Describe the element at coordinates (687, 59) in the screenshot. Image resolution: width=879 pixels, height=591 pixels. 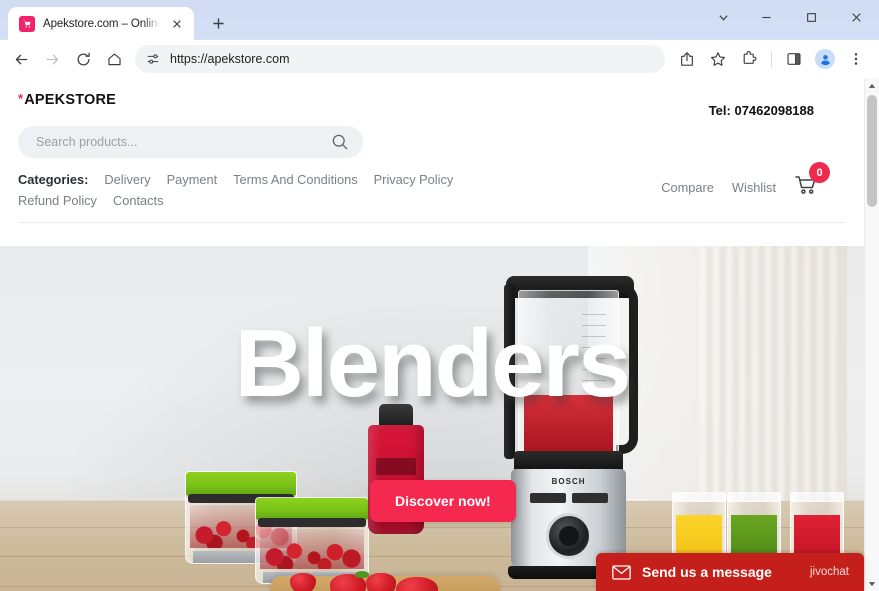
I see `share-icon` at that location.